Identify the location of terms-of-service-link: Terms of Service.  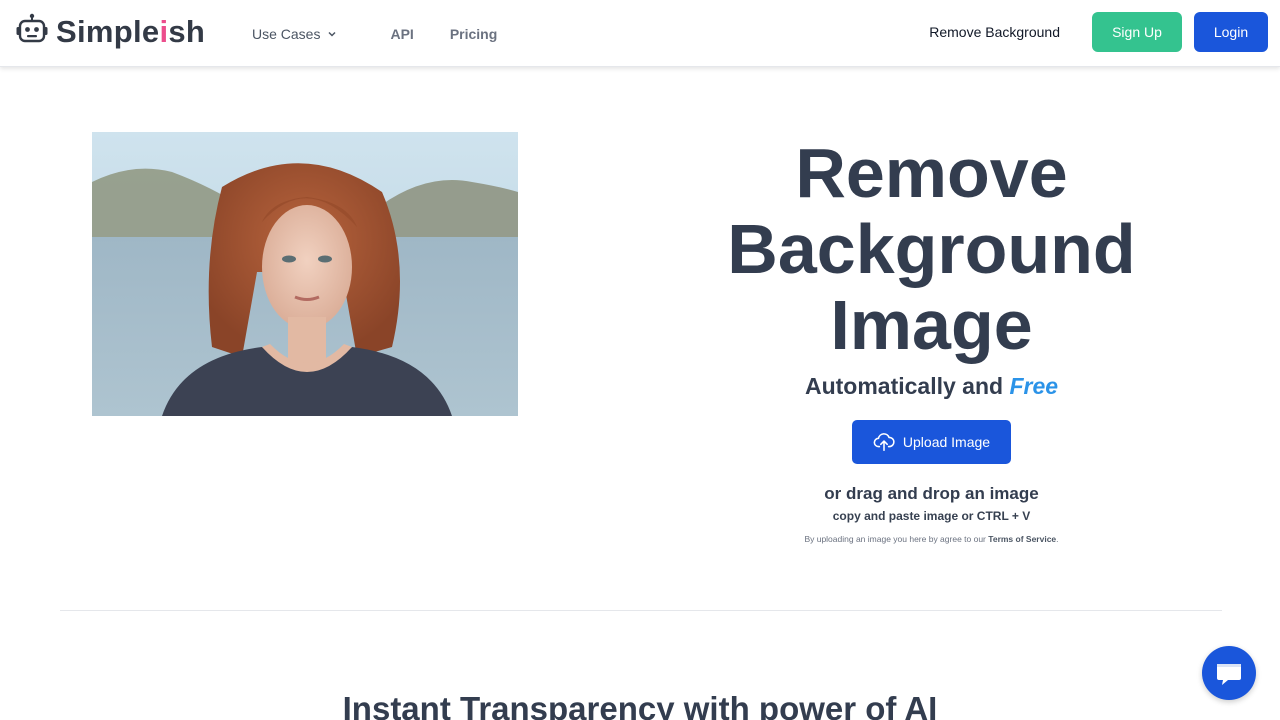
(1022, 539).